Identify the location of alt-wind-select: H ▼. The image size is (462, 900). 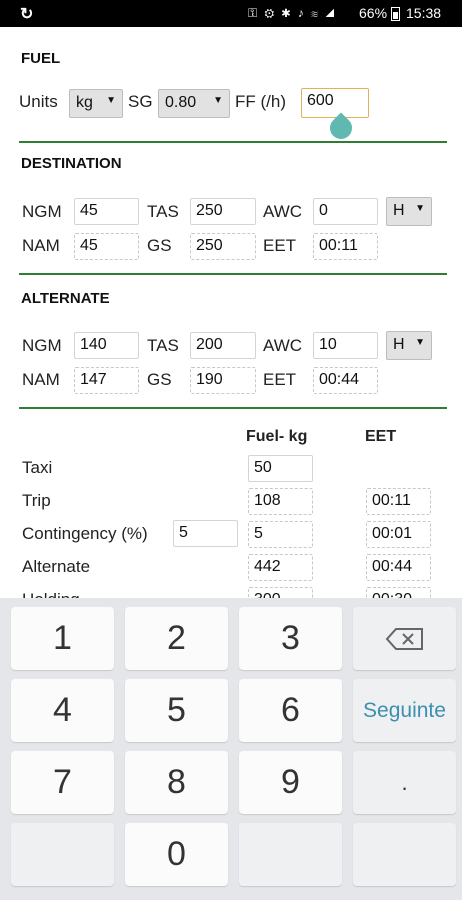
(409, 345).